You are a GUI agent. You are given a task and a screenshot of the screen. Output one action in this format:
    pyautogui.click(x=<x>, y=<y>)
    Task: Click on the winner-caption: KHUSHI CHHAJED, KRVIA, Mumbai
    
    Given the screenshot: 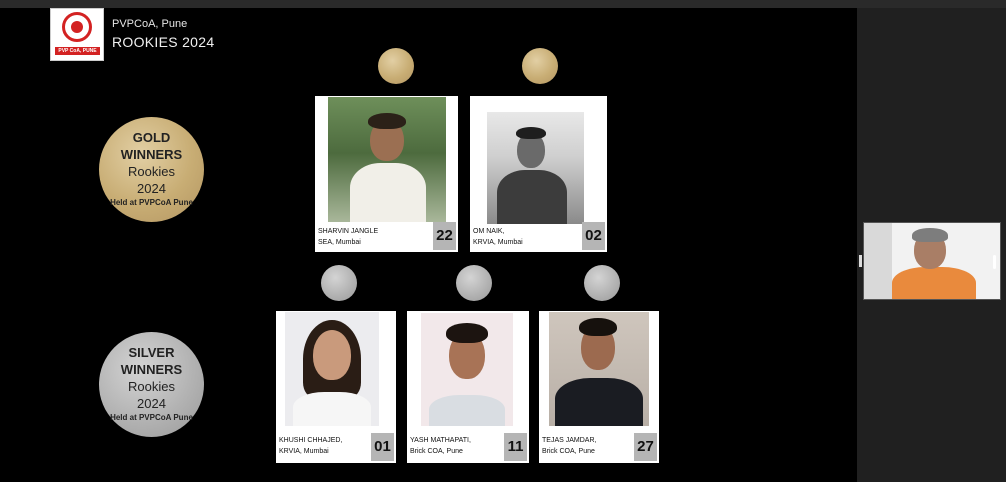 What is the action you would take?
    pyautogui.click(x=310, y=446)
    